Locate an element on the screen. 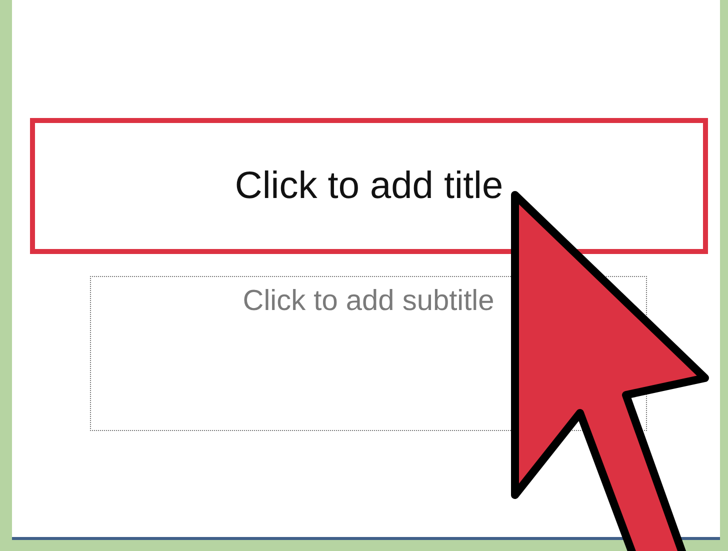  title-text: Click to add title is located at coordinates (369, 186).